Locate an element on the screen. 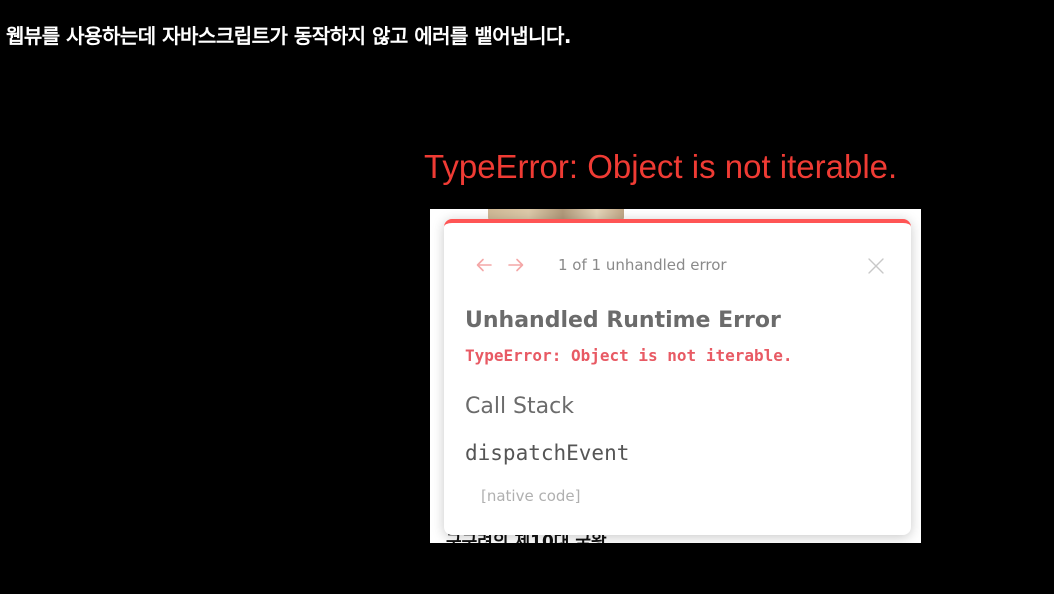  arrow-left-icon is located at coordinates (484, 265).